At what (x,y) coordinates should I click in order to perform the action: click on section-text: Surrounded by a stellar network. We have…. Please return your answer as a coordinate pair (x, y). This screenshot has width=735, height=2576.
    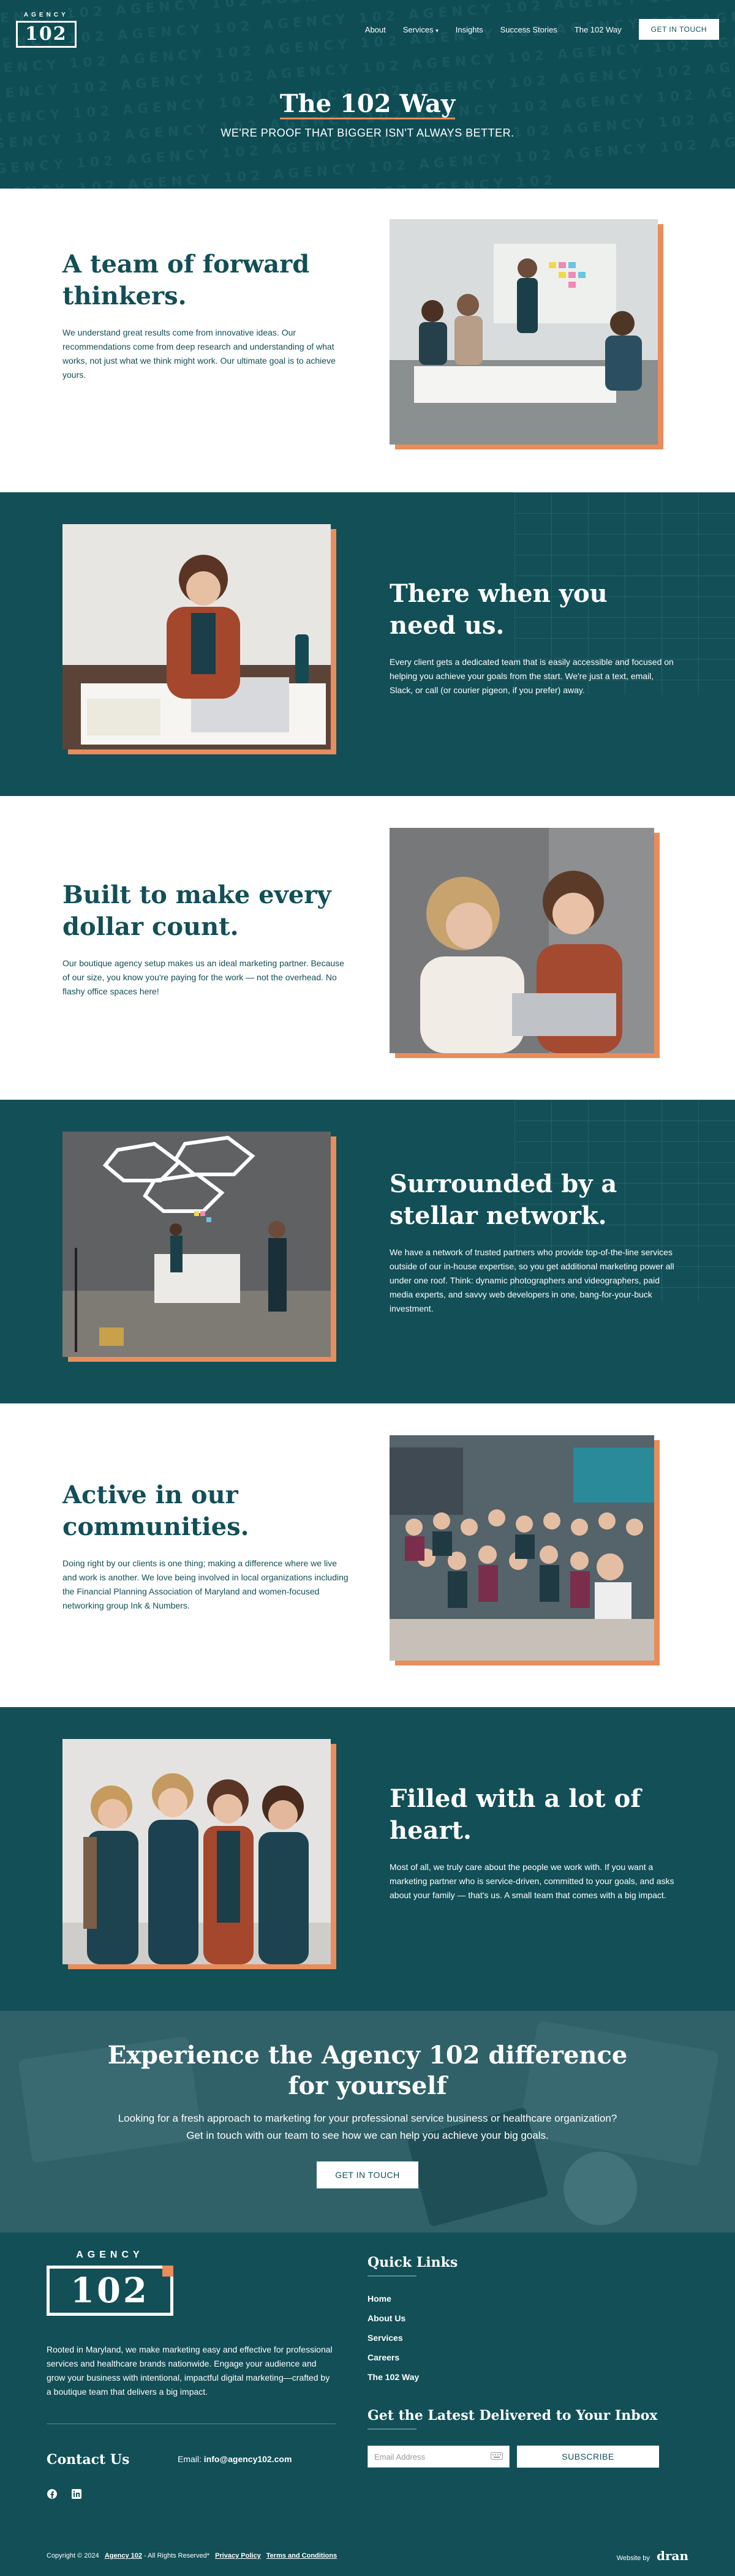
    Looking at the image, I should click on (533, 1242).